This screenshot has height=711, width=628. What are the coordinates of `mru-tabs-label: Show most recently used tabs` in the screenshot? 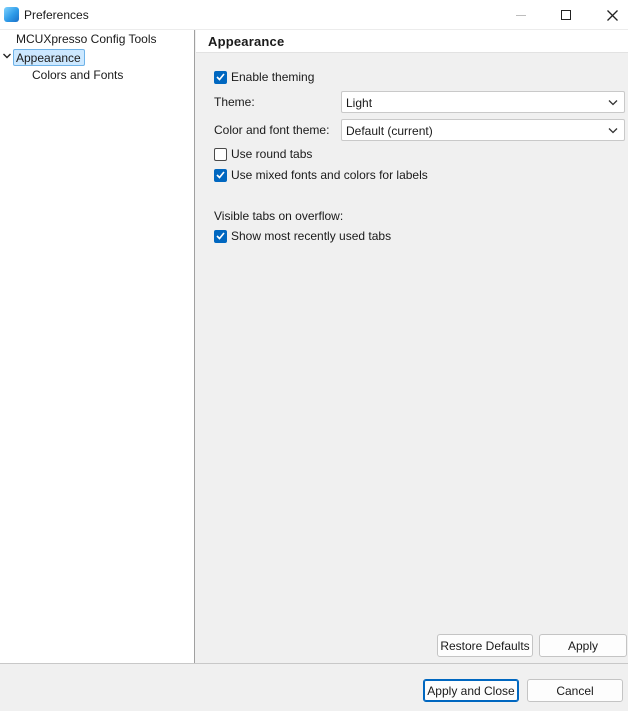 It's located at (311, 236).